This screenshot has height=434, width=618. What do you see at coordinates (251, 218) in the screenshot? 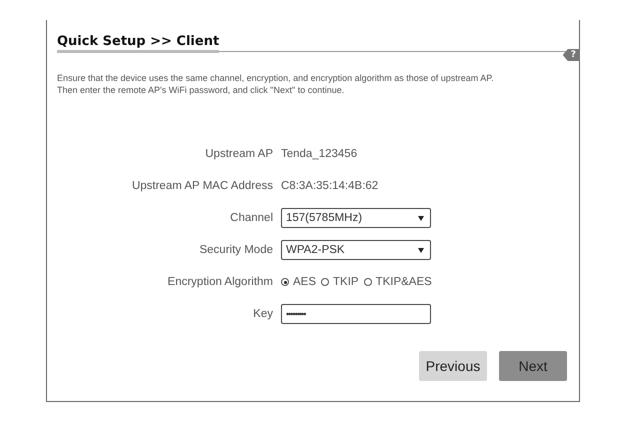
I see `field-label: Channel` at bounding box center [251, 218].